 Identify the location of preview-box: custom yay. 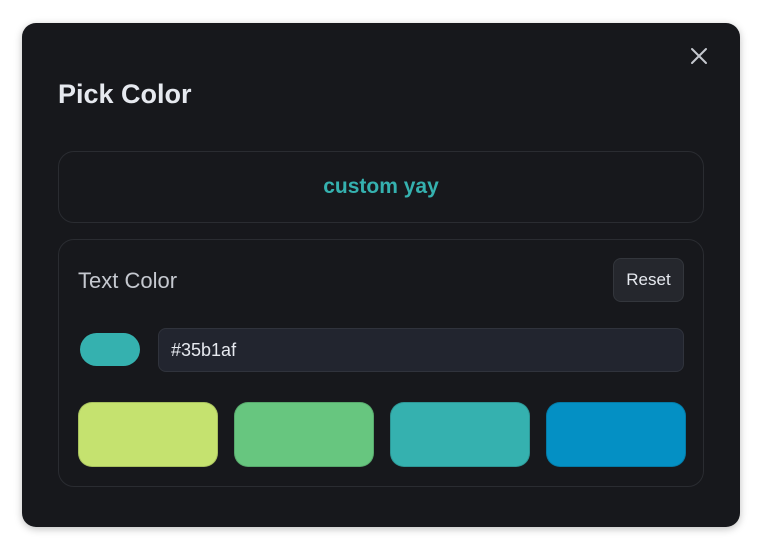
(381, 187).